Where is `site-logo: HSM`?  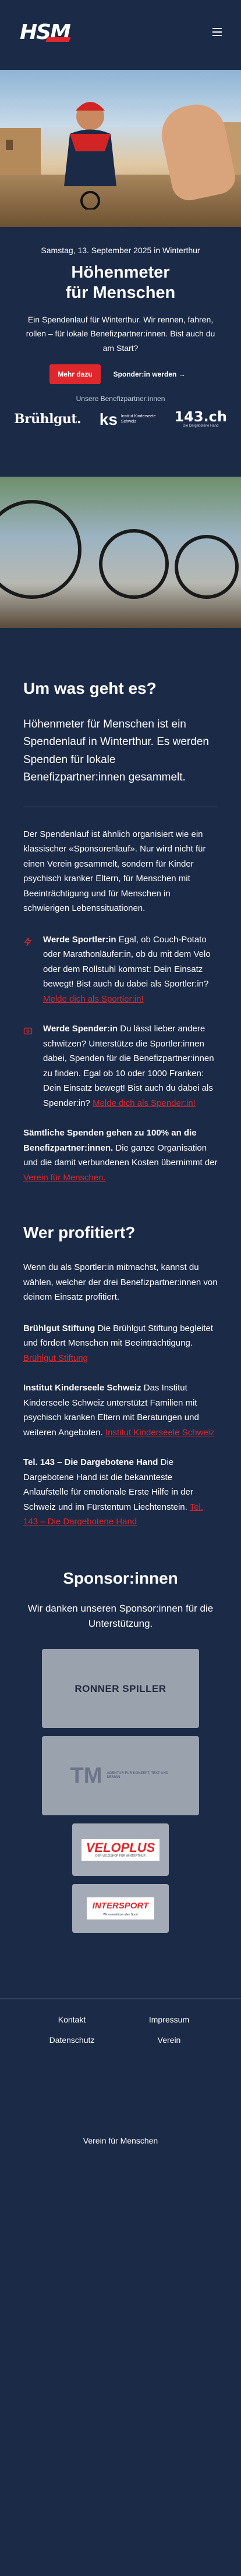 site-logo: HSM is located at coordinates (48, 32).